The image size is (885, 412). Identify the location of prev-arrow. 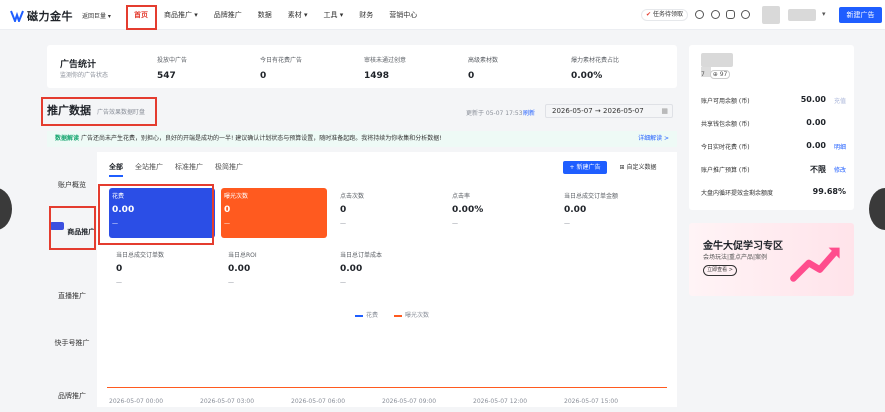
(6, 209).